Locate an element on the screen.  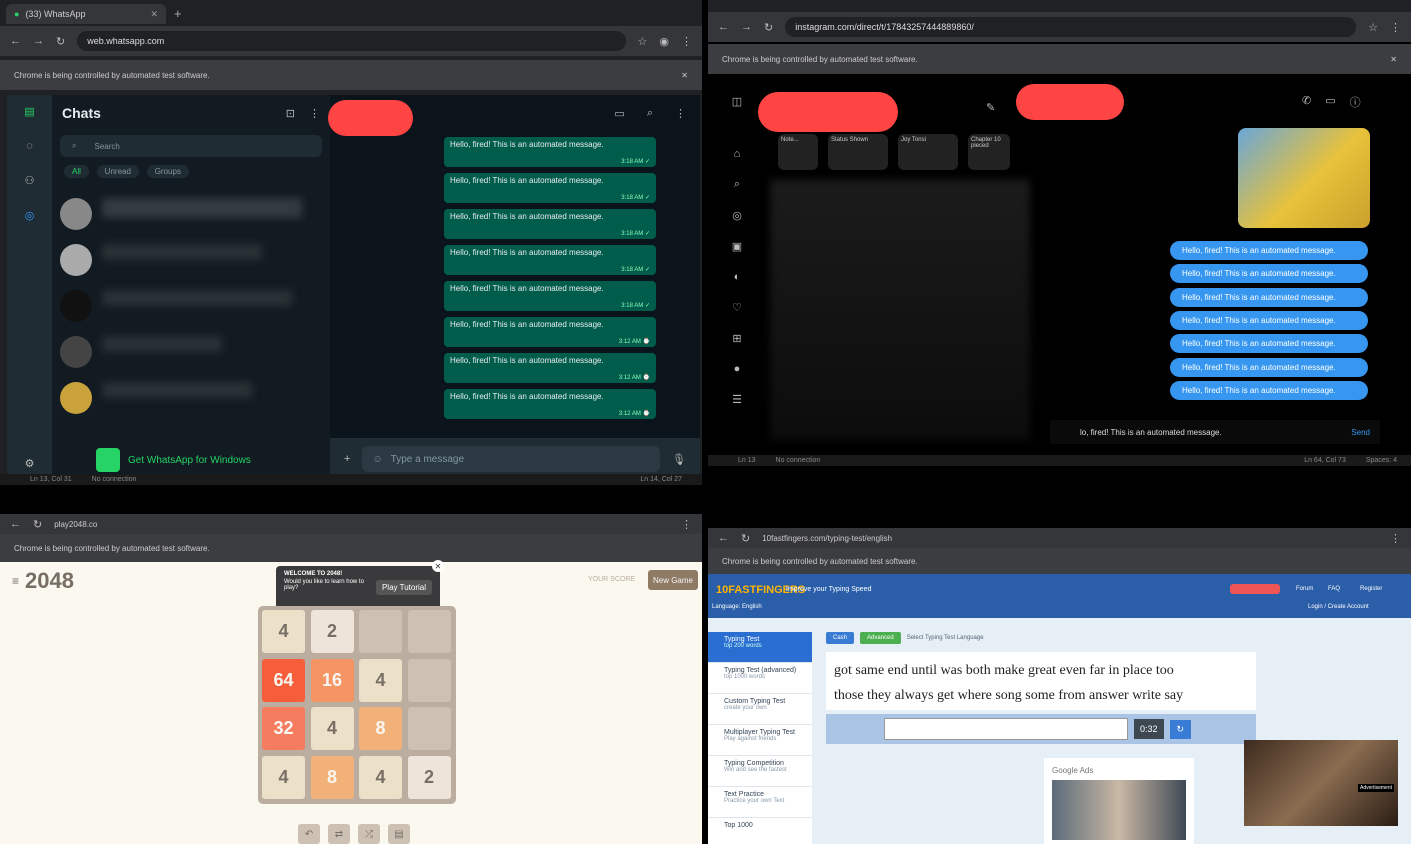
meta-ai-icon: ◎ is located at coordinates (30, 215).